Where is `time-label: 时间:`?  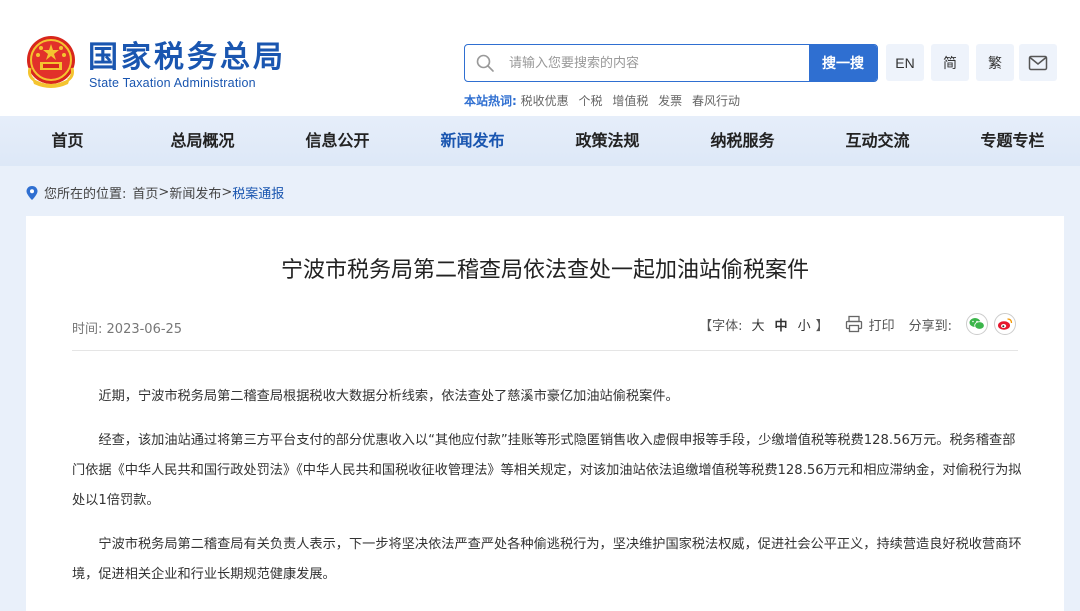
time-label: 时间: is located at coordinates (87, 329).